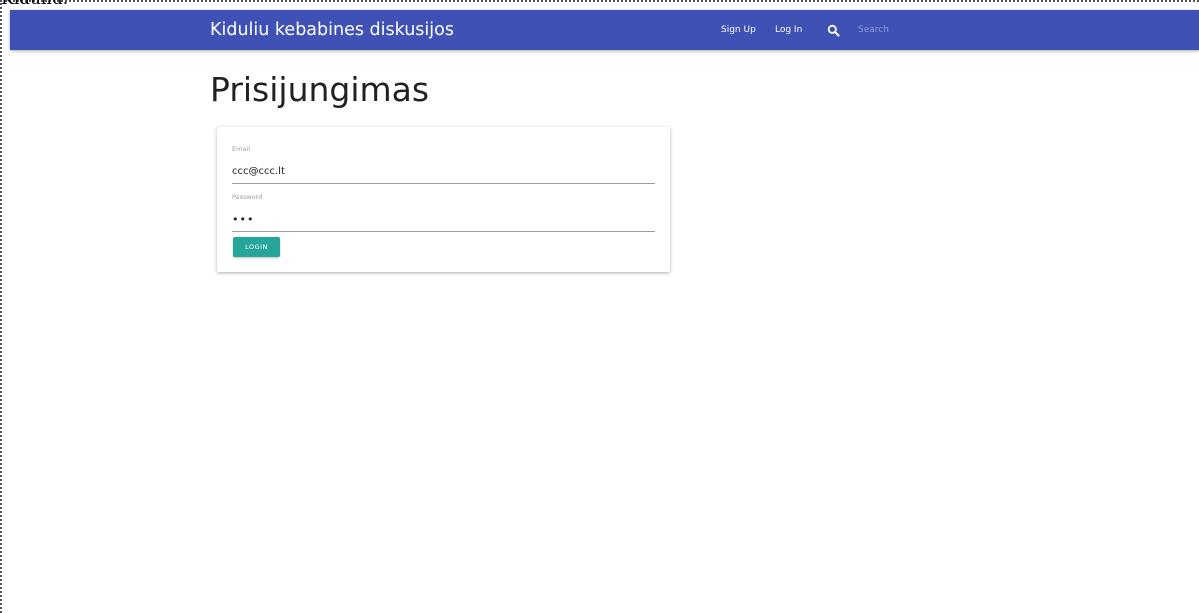 This screenshot has width=1199, height=613. I want to click on nav-login-link: Log In, so click(788, 30).